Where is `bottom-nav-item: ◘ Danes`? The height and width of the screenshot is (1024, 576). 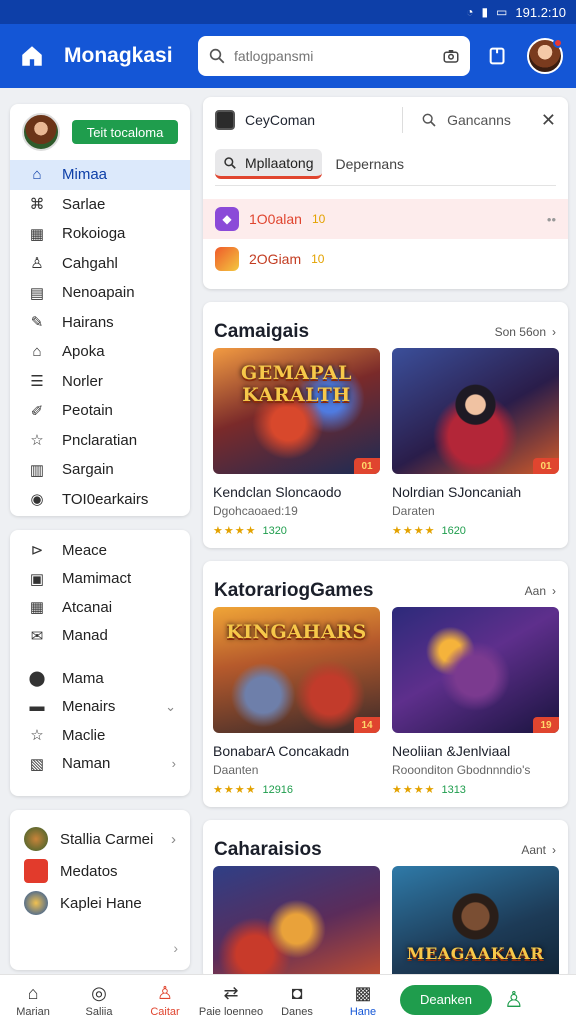
bottom-nav-item: ◘ Danes is located at coordinates (297, 1000).